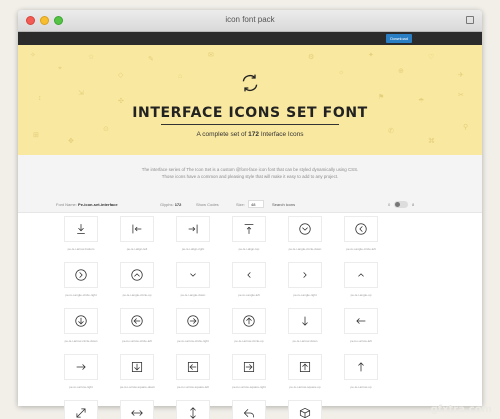  Describe the element at coordinates (81, 413) in the screenshot. I see `arrows-expand-icon` at that location.